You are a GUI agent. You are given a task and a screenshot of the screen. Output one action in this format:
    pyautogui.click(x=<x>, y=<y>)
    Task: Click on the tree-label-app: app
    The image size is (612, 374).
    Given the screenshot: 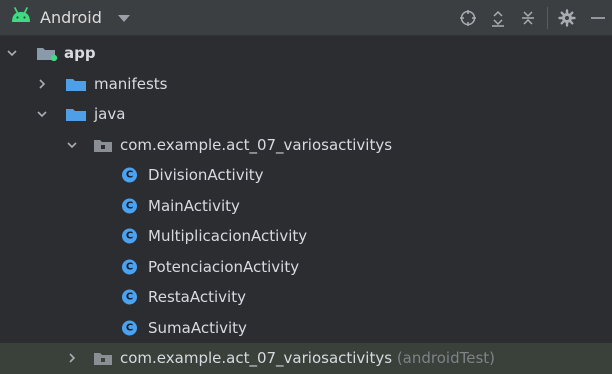 What is the action you would take?
    pyautogui.click(x=80, y=53)
    